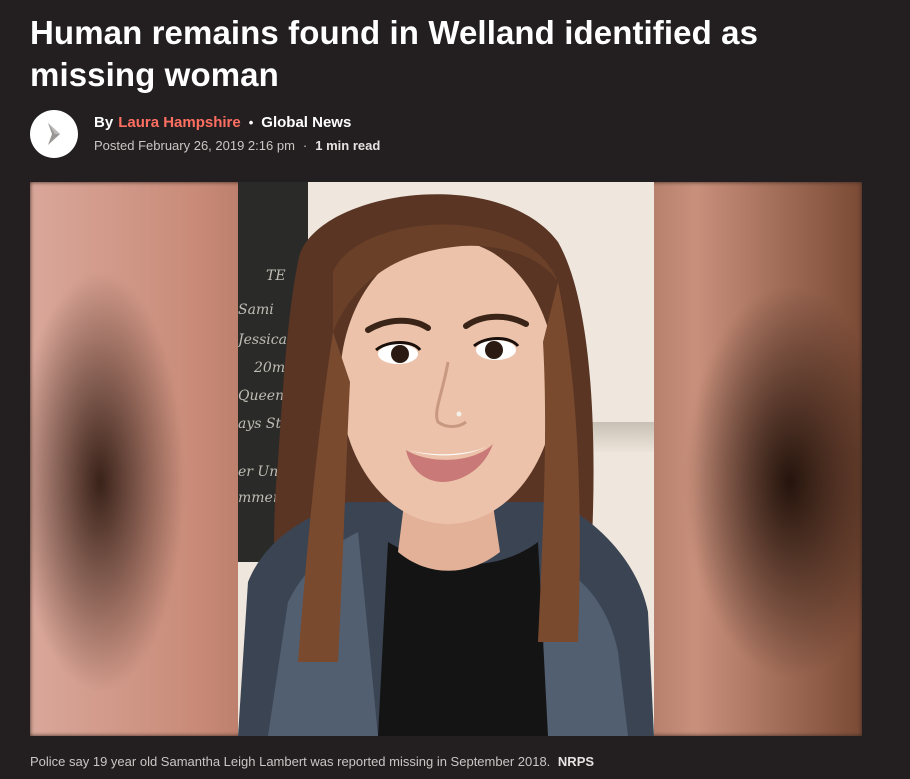  Describe the element at coordinates (54, 134) in the screenshot. I see `global-news-logo-icon` at that location.